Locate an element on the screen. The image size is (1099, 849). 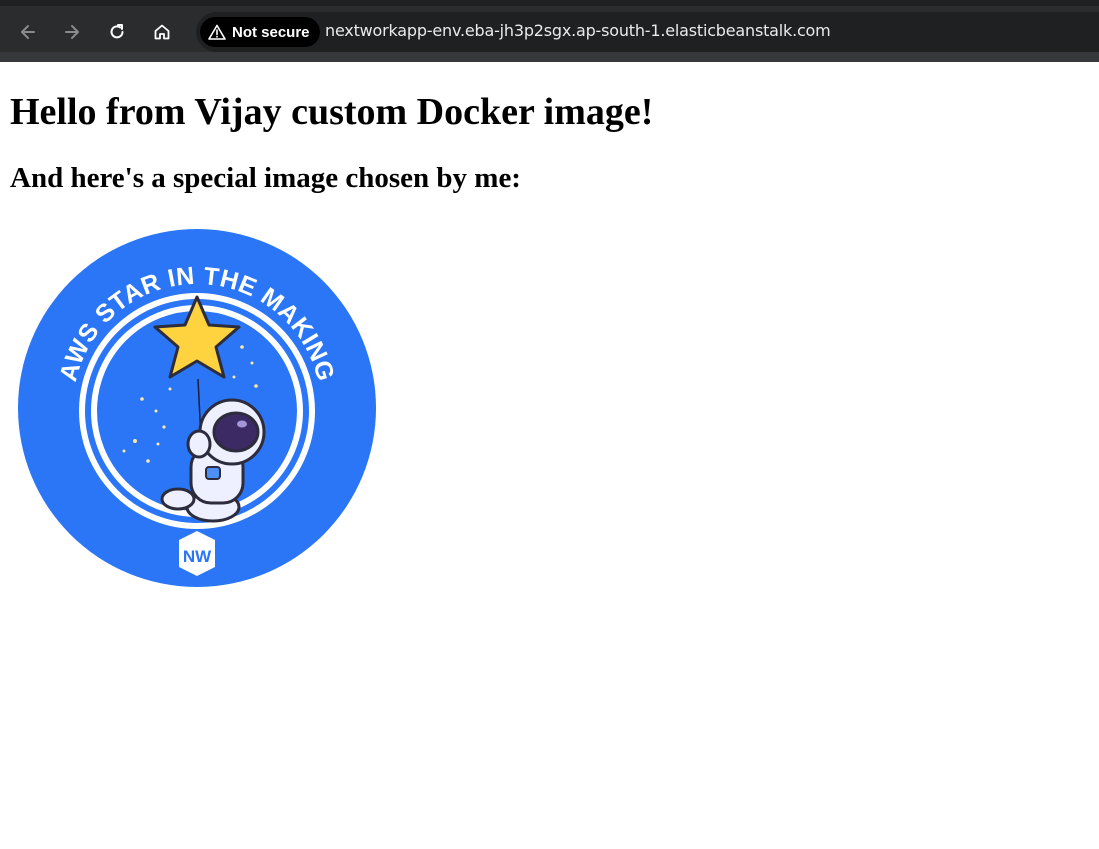
security-indicator: Not secure is located at coordinates (260, 32).